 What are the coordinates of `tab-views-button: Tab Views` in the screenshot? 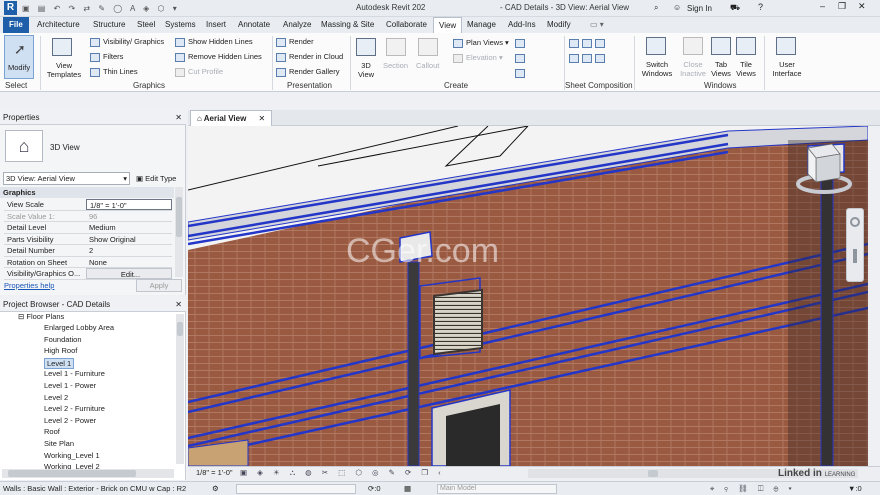 It's located at (721, 69).